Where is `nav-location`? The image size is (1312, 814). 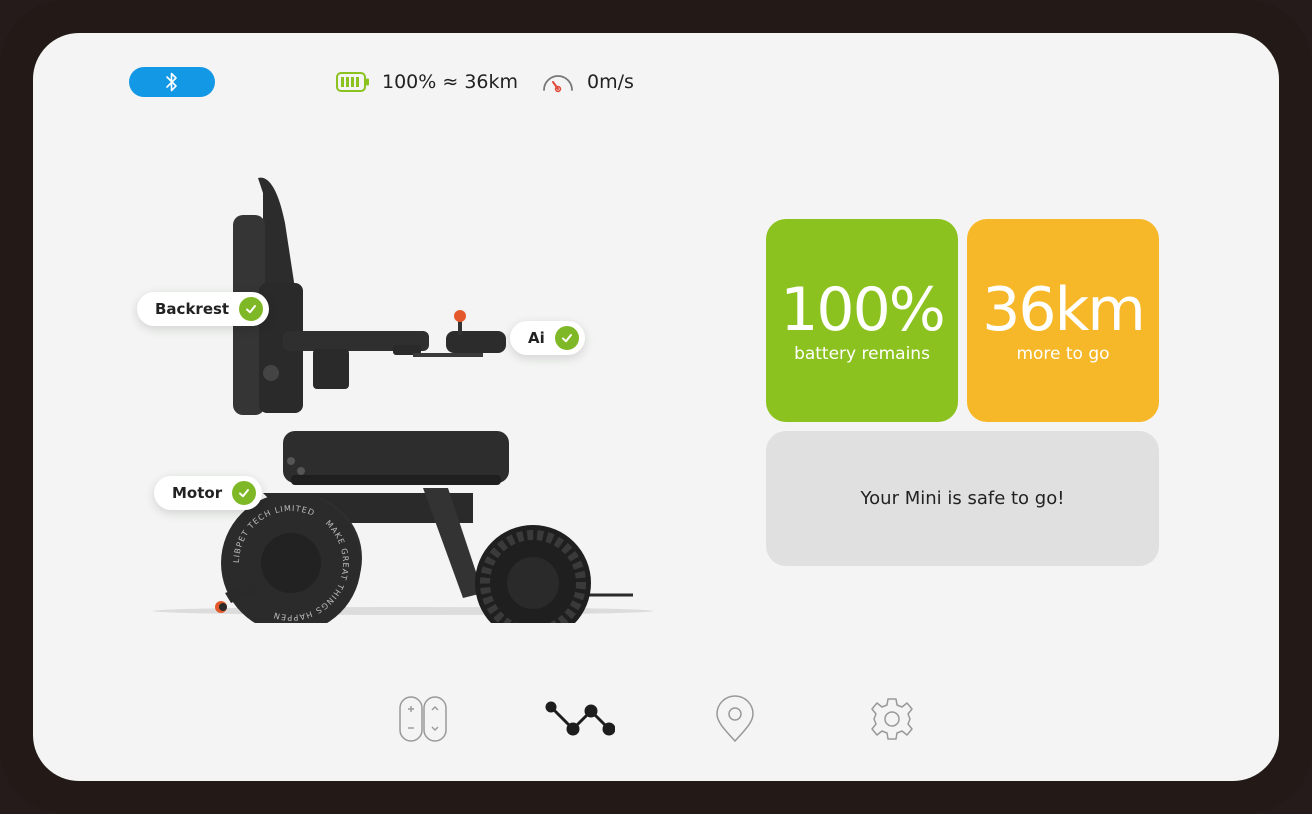 nav-location is located at coordinates (735, 719).